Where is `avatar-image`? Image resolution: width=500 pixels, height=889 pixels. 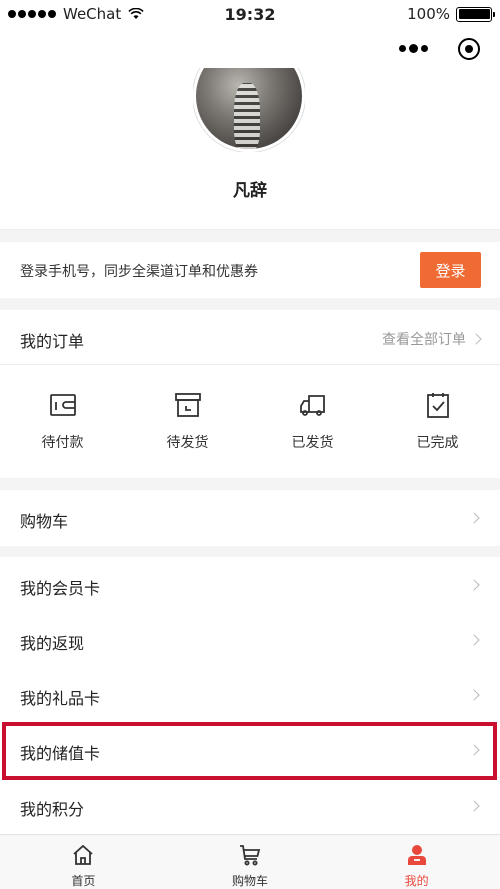 avatar-image is located at coordinates (249, 110).